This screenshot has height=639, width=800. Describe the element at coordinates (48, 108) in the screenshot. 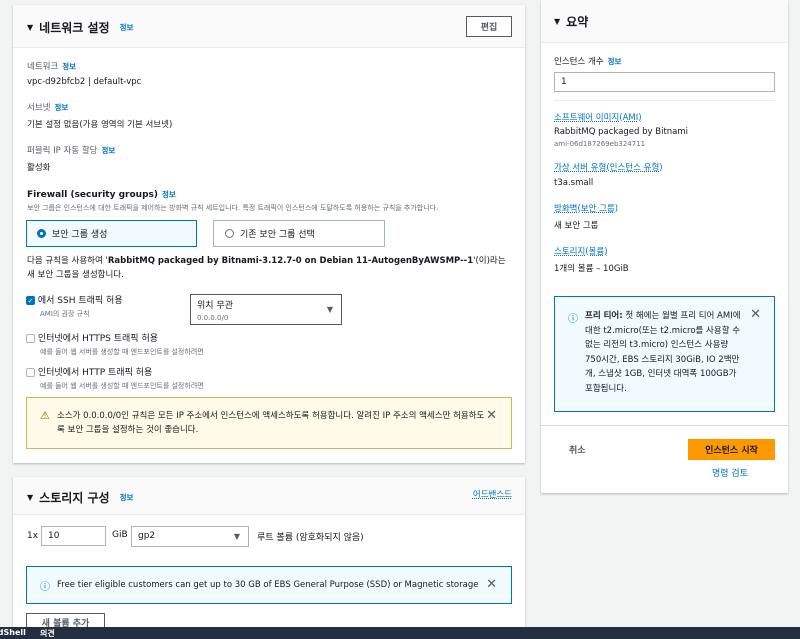

I see `subnet-label: 서브넷 정보` at that location.